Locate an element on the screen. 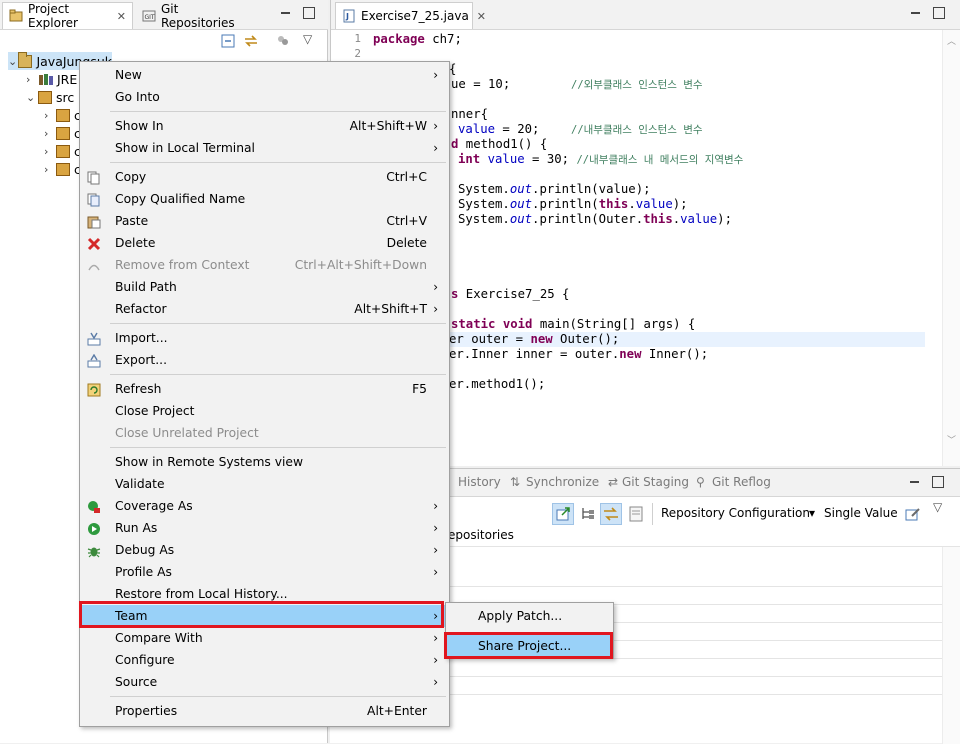 The height and width of the screenshot is (744, 960). table-header: epositories is located at coordinates (481, 535).